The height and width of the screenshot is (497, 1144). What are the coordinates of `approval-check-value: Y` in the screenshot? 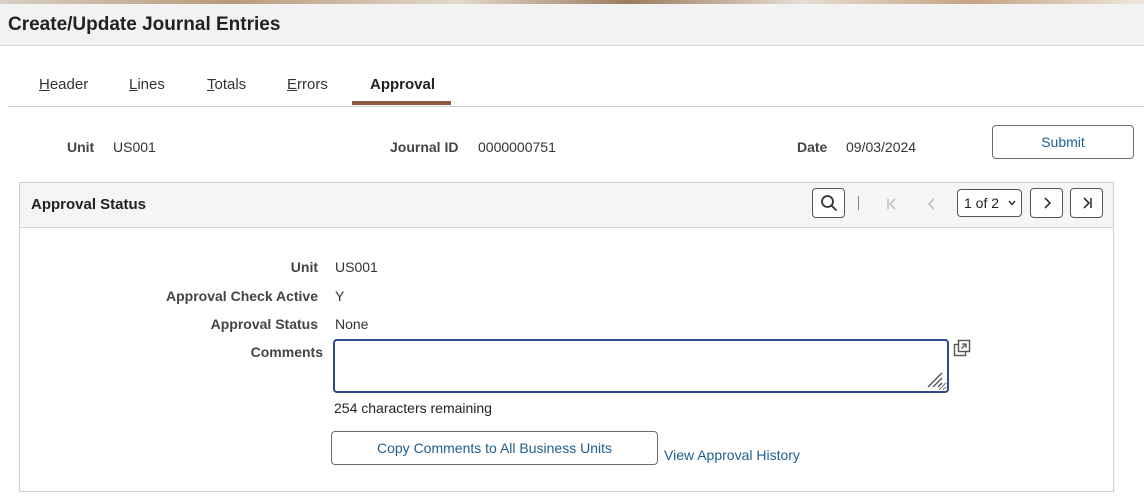 It's located at (340, 296).